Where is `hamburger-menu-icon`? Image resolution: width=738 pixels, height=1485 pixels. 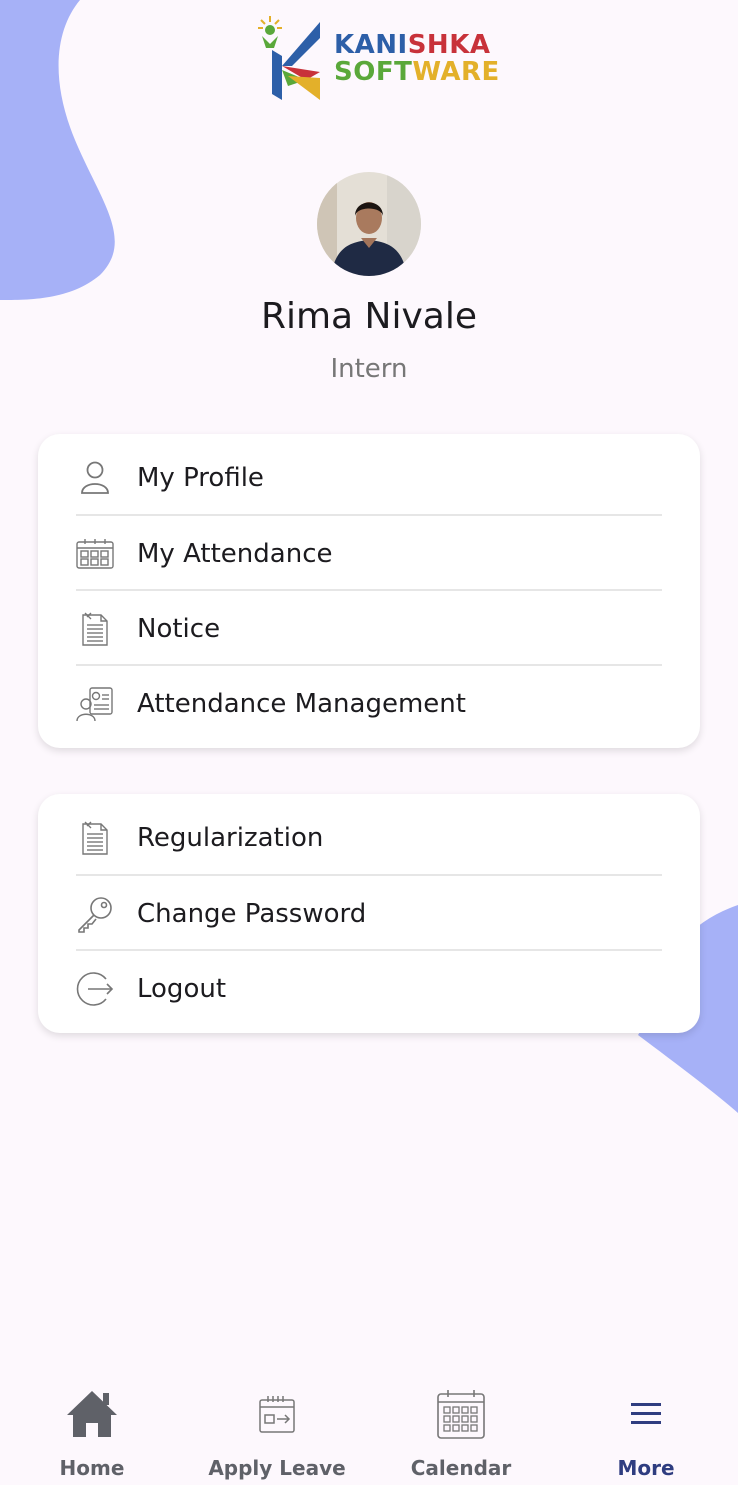 hamburger-menu-icon is located at coordinates (646, 1414).